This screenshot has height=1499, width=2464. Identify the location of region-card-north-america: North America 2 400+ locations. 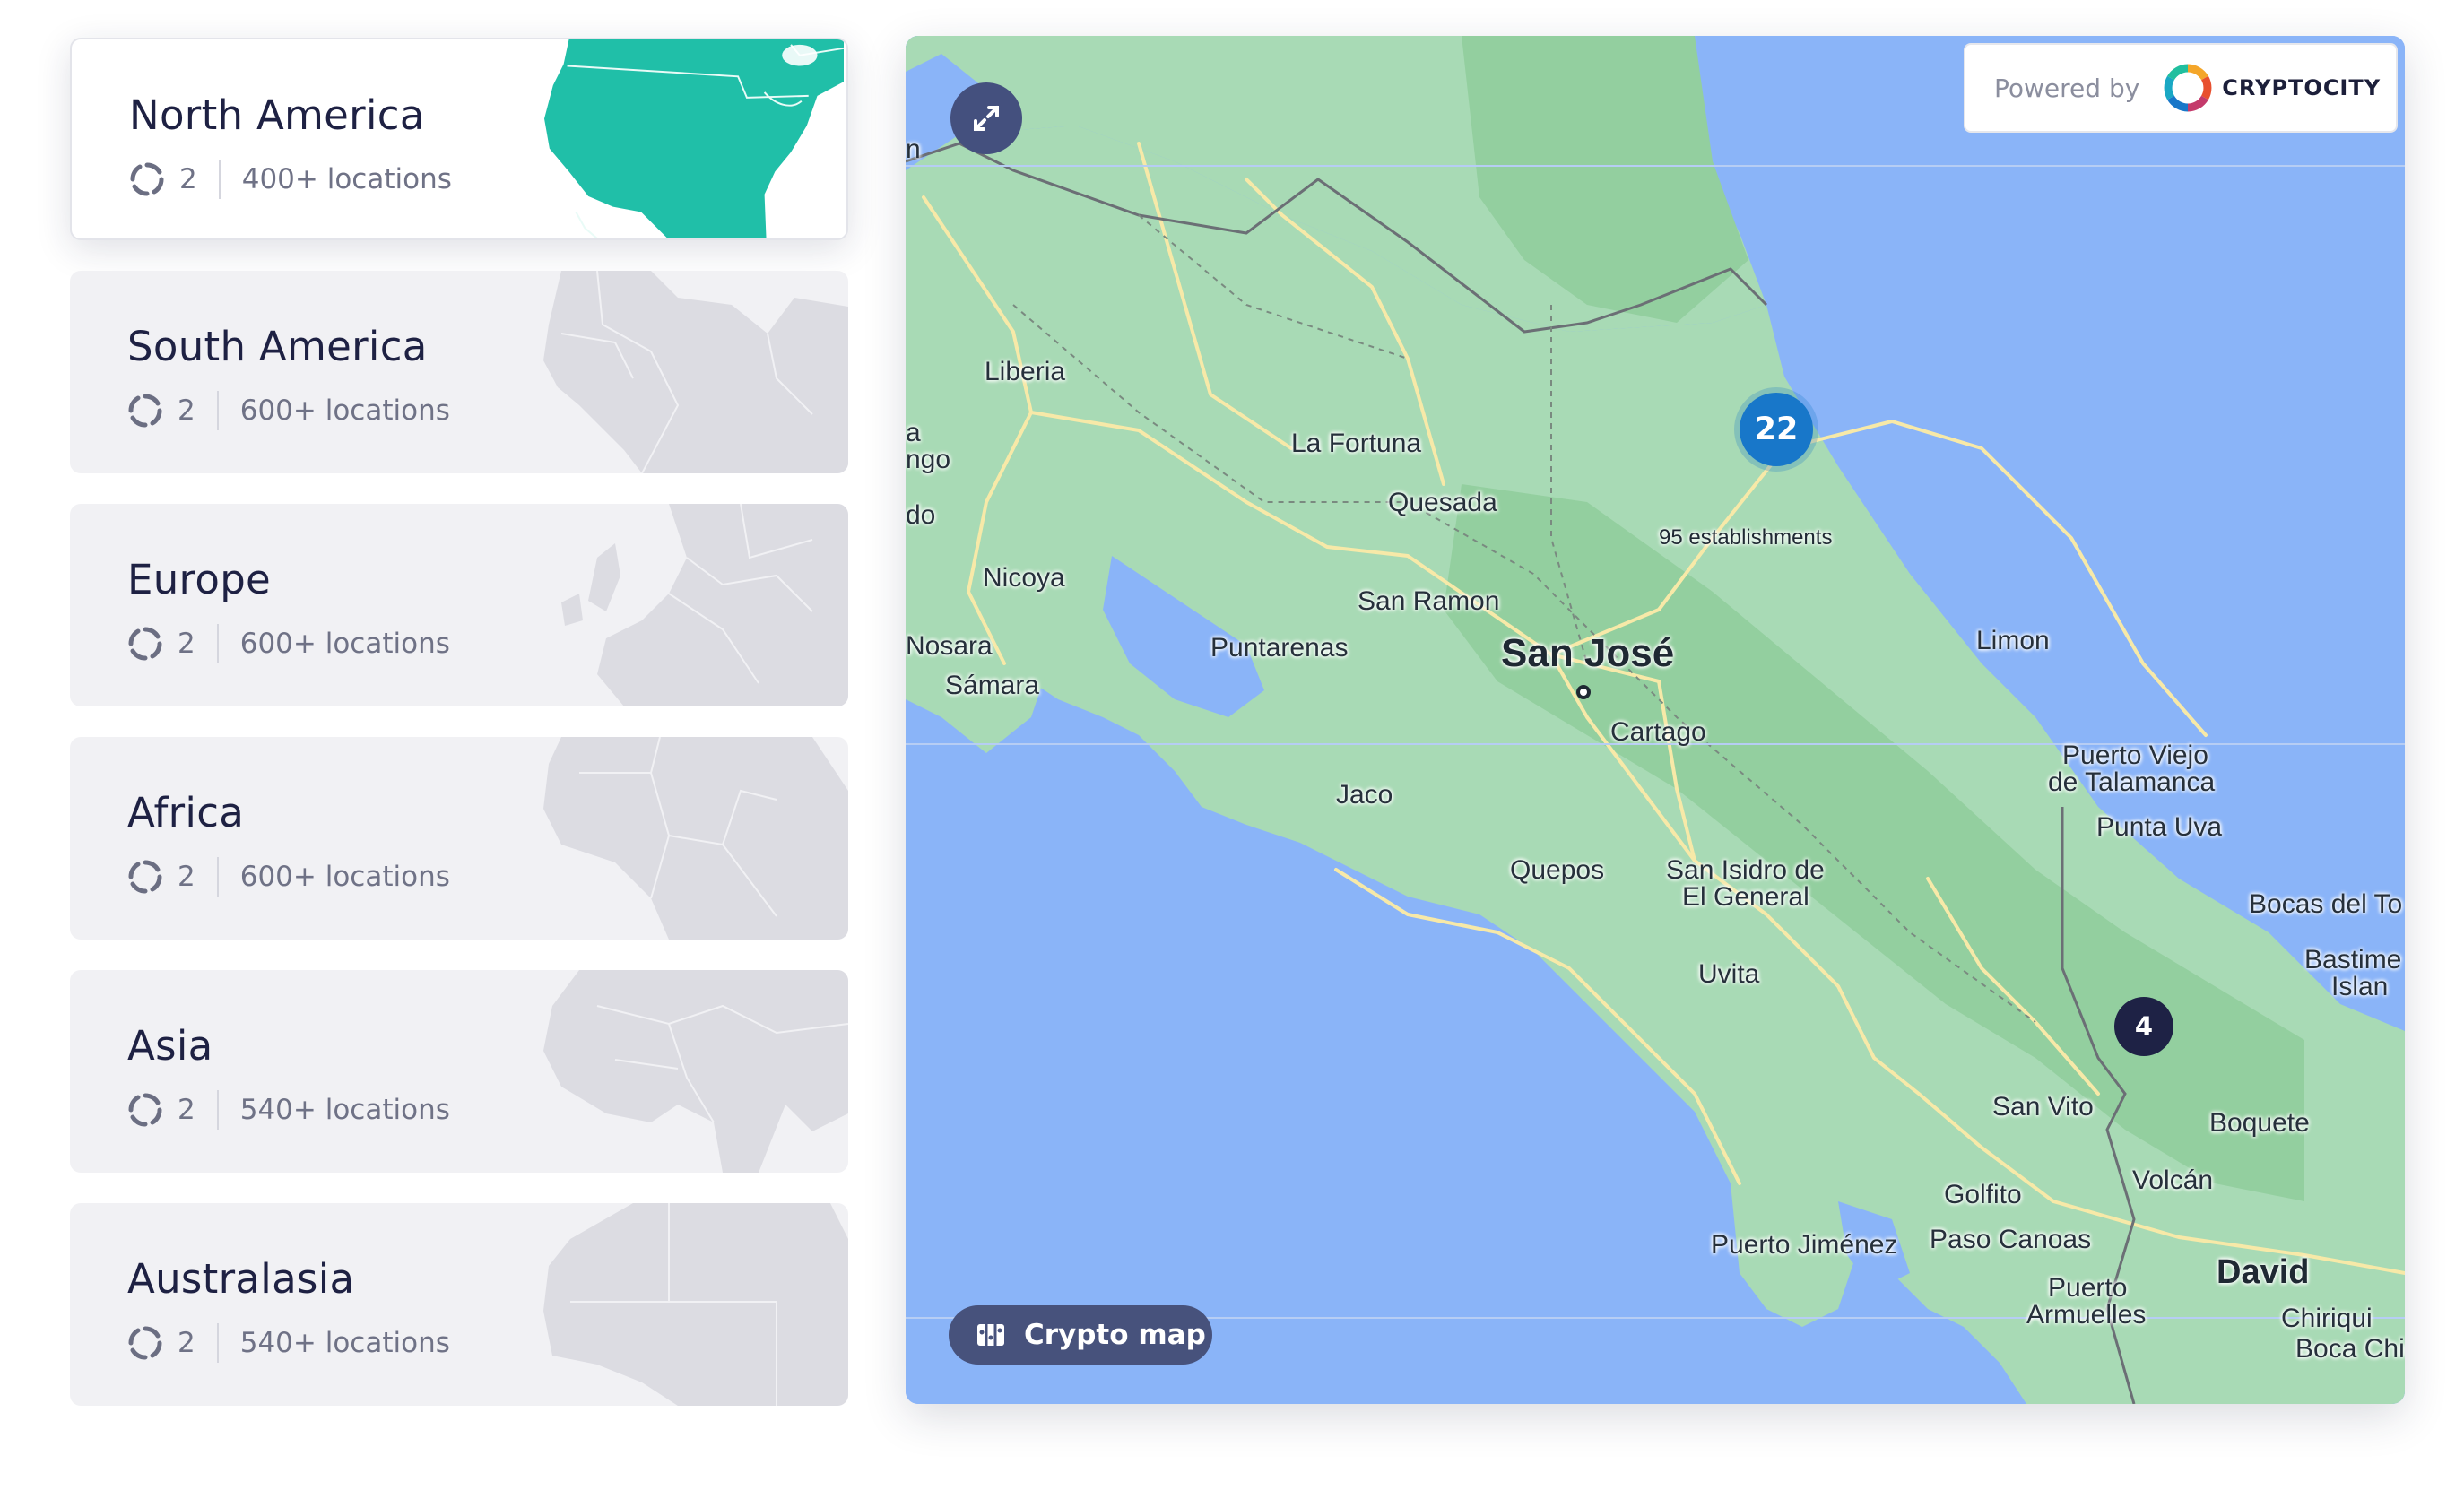
(459, 139).